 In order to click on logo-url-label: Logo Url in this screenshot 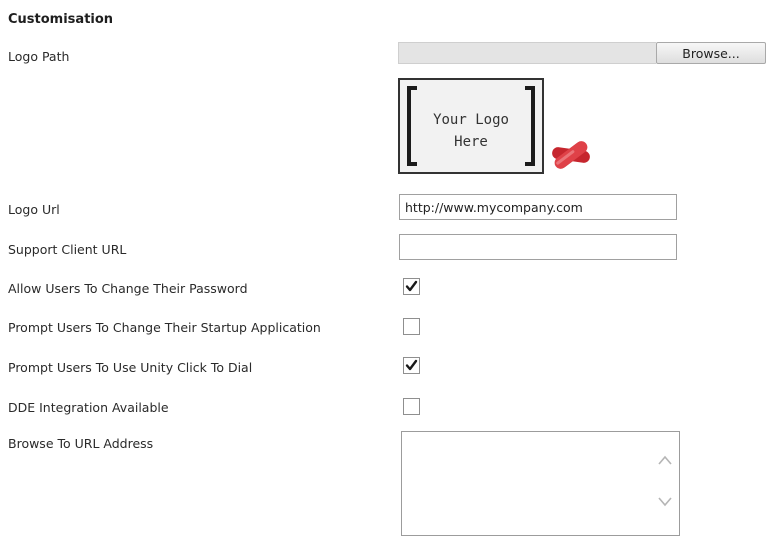, I will do `click(34, 209)`.